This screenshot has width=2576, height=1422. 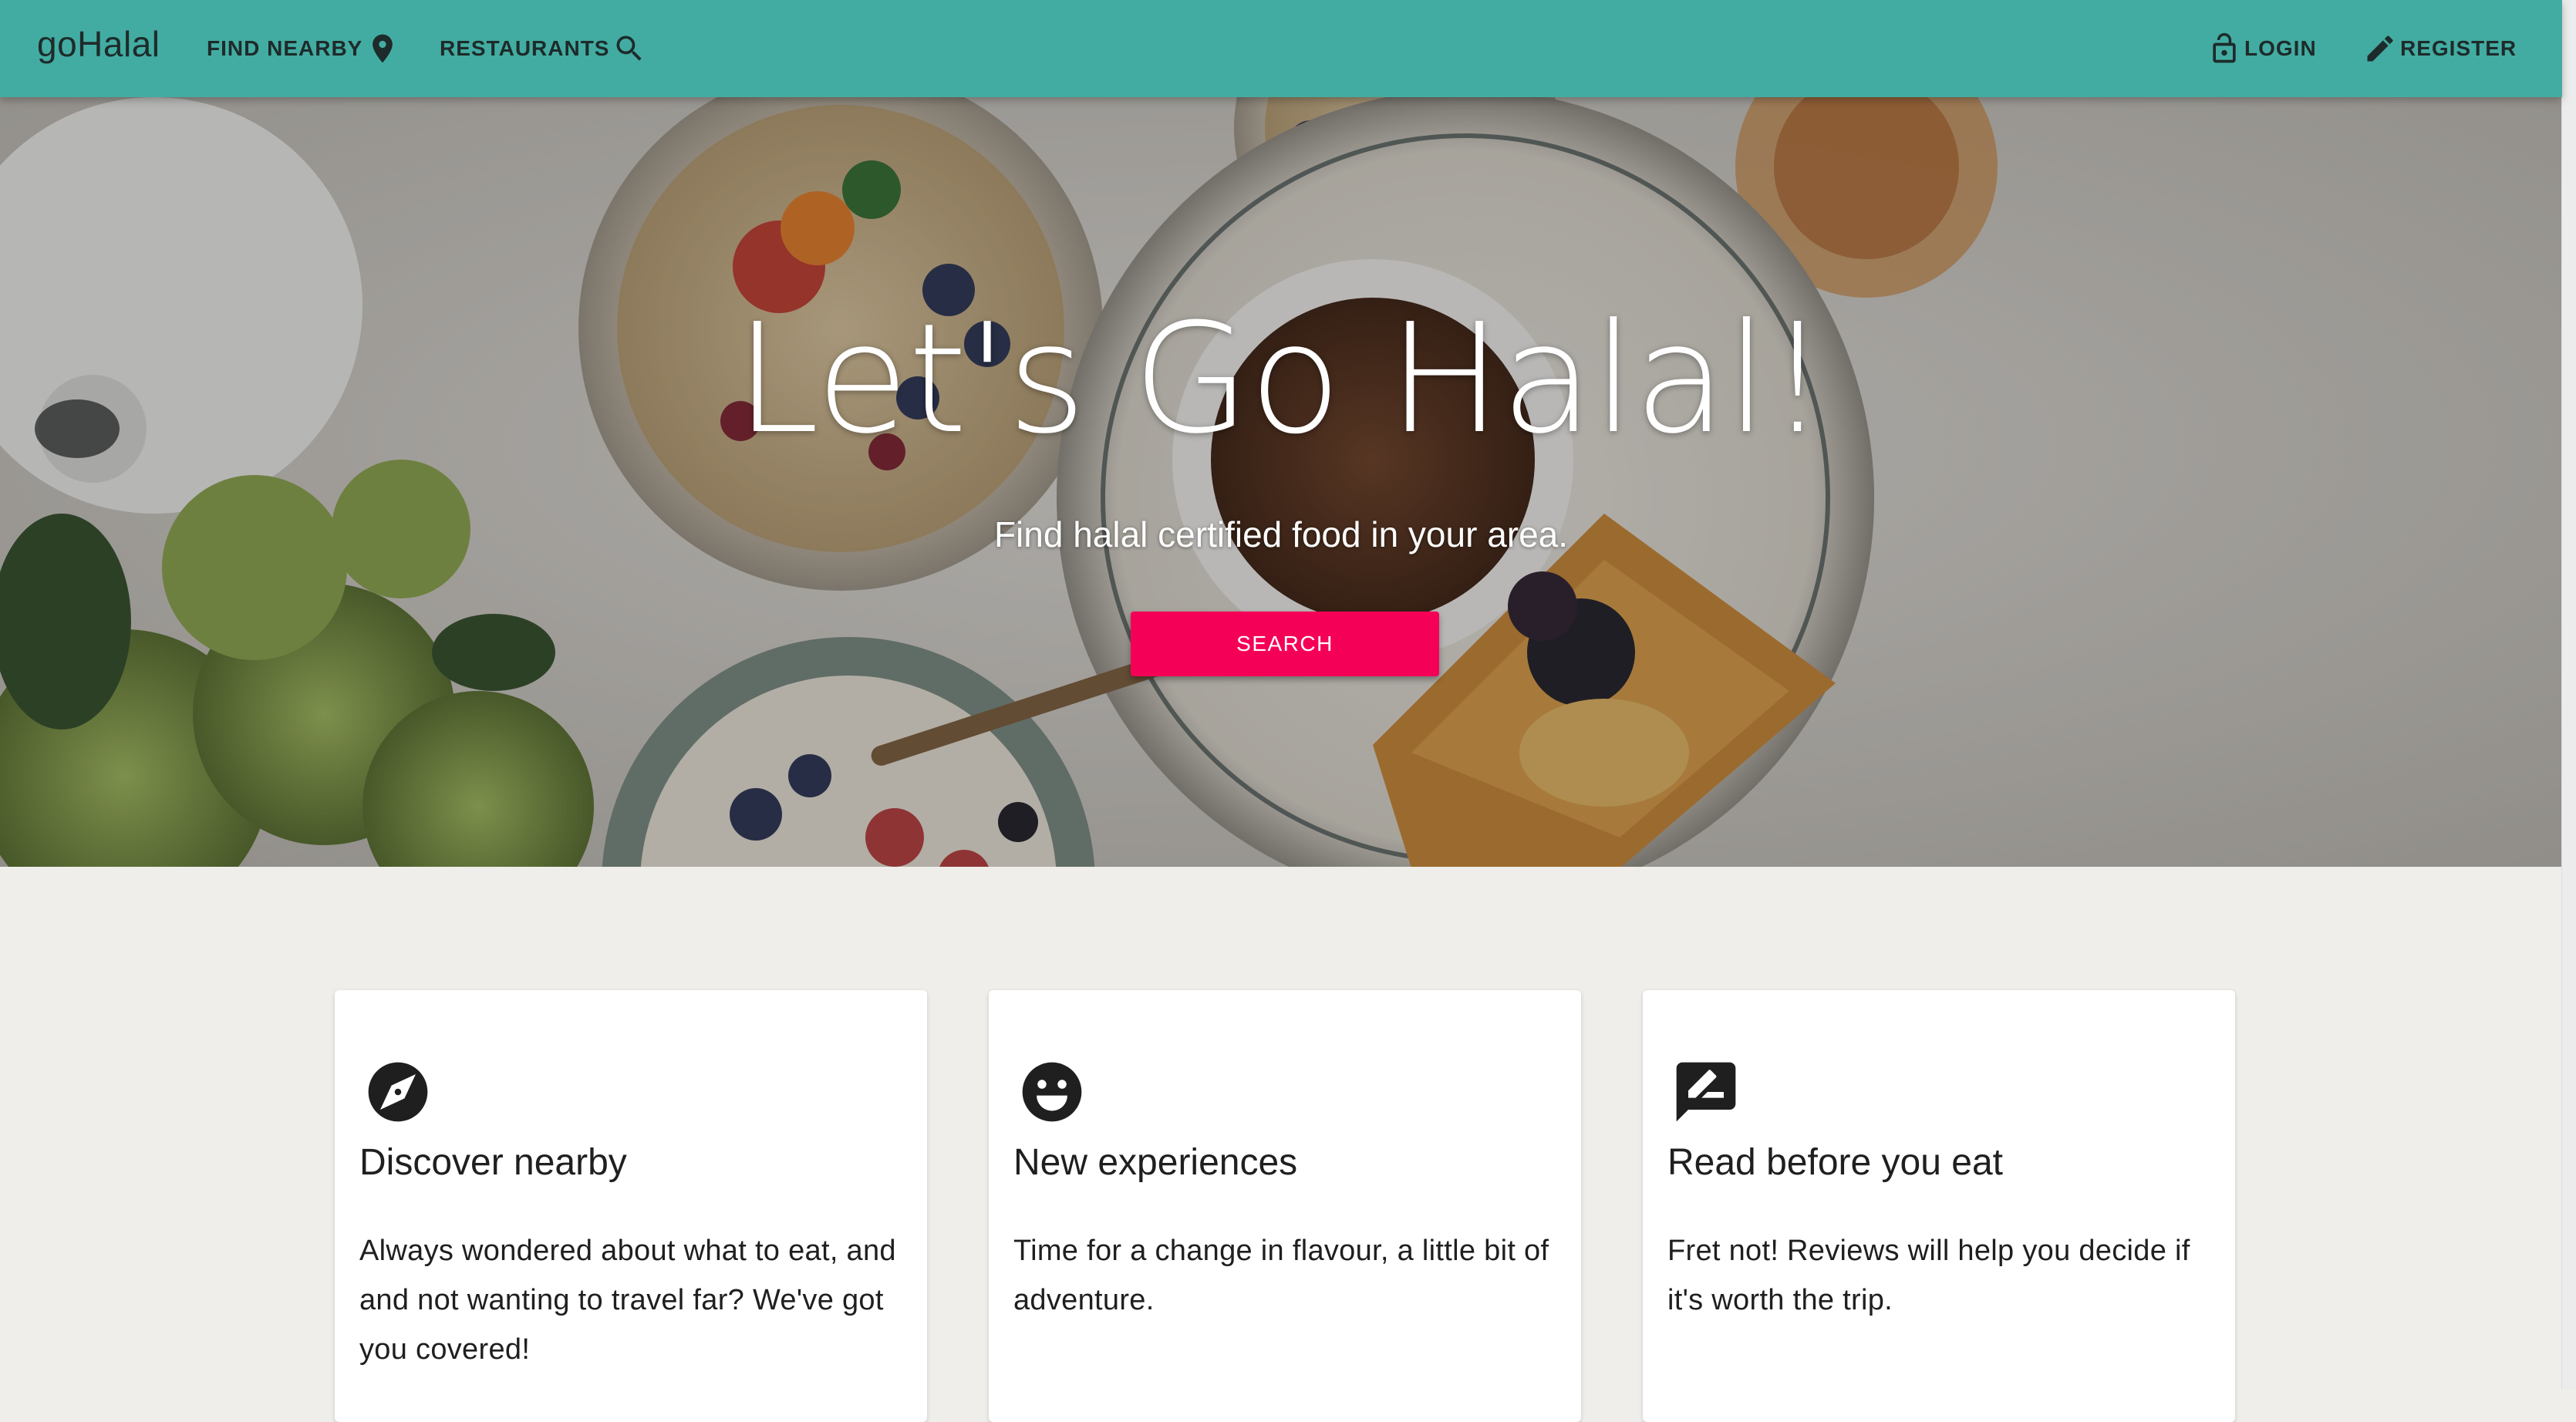 I want to click on nav-login-button: LOGIN, so click(x=2262, y=48).